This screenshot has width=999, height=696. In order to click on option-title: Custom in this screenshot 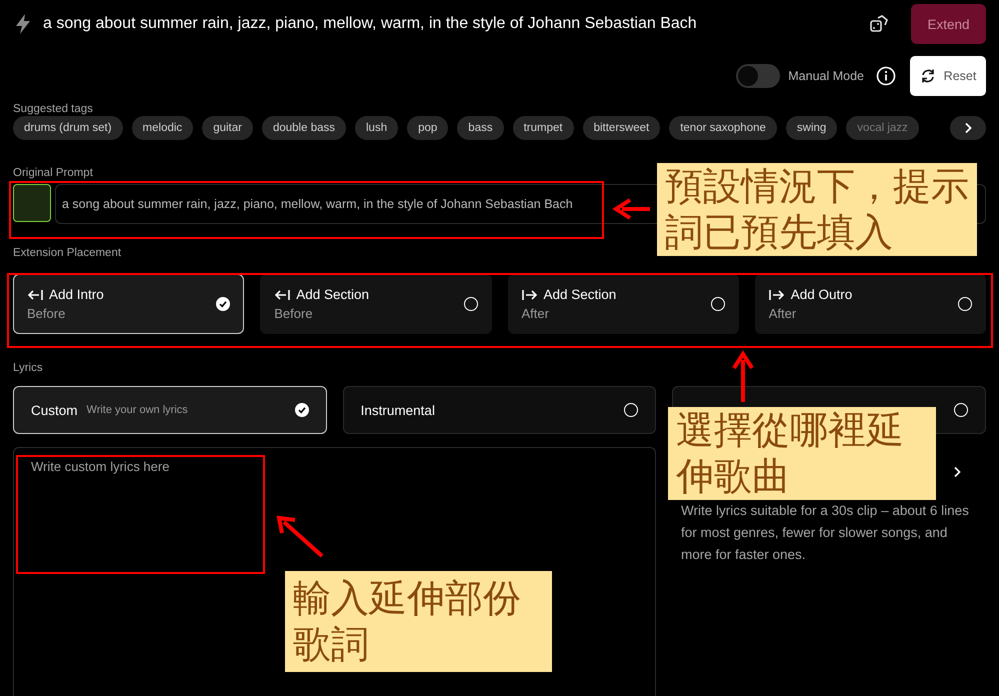, I will do `click(54, 410)`.